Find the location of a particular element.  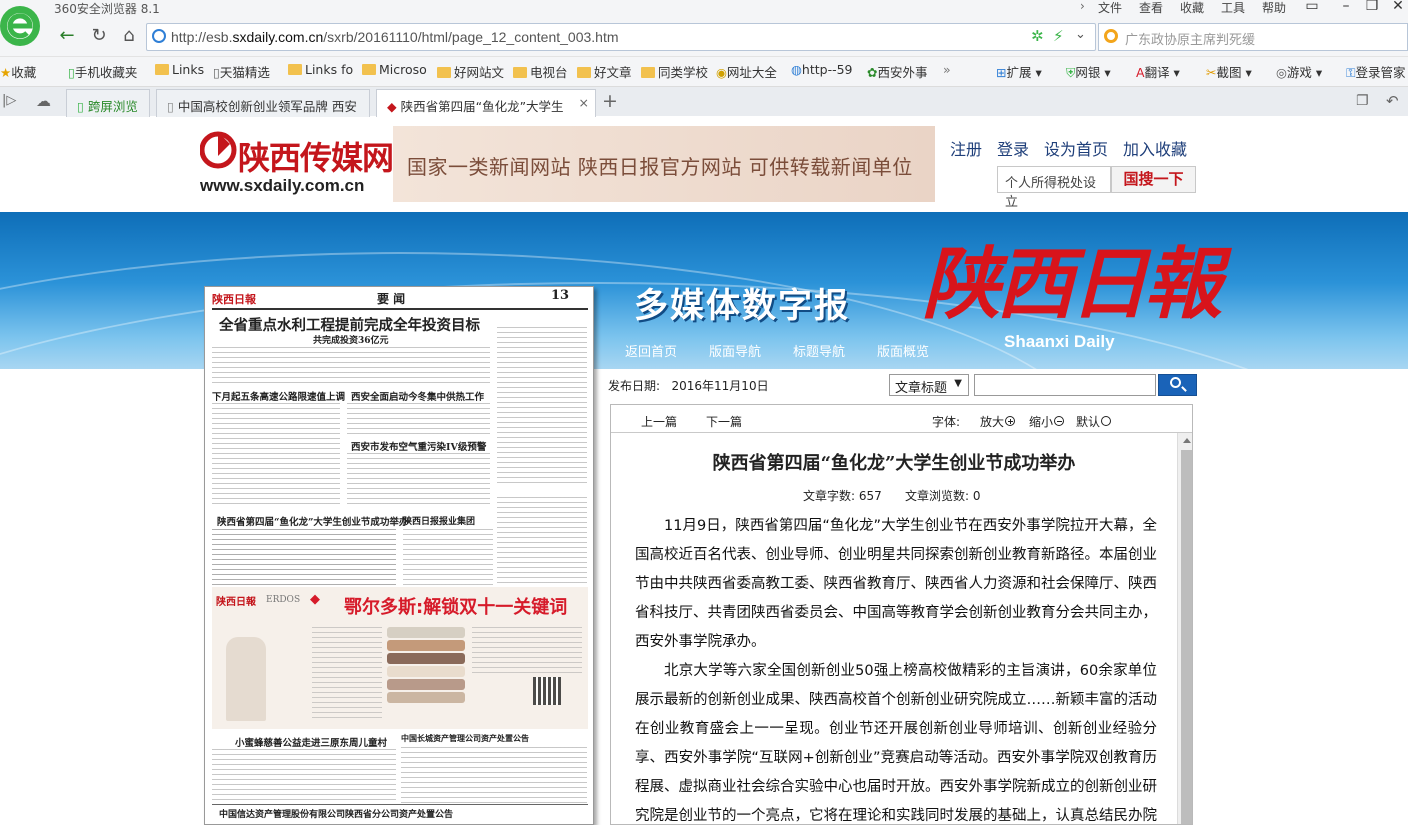

menu-tools: 工具 is located at coordinates (1233, 8).